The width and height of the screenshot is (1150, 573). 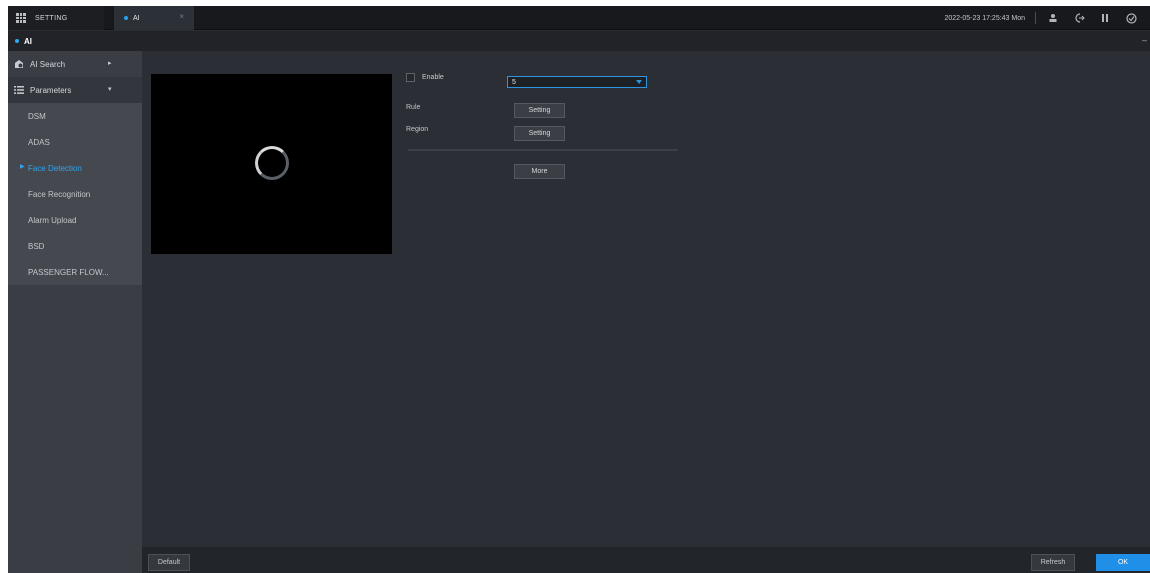 What do you see at coordinates (539, 133) in the screenshot?
I see `region-setting-button: Setting` at bounding box center [539, 133].